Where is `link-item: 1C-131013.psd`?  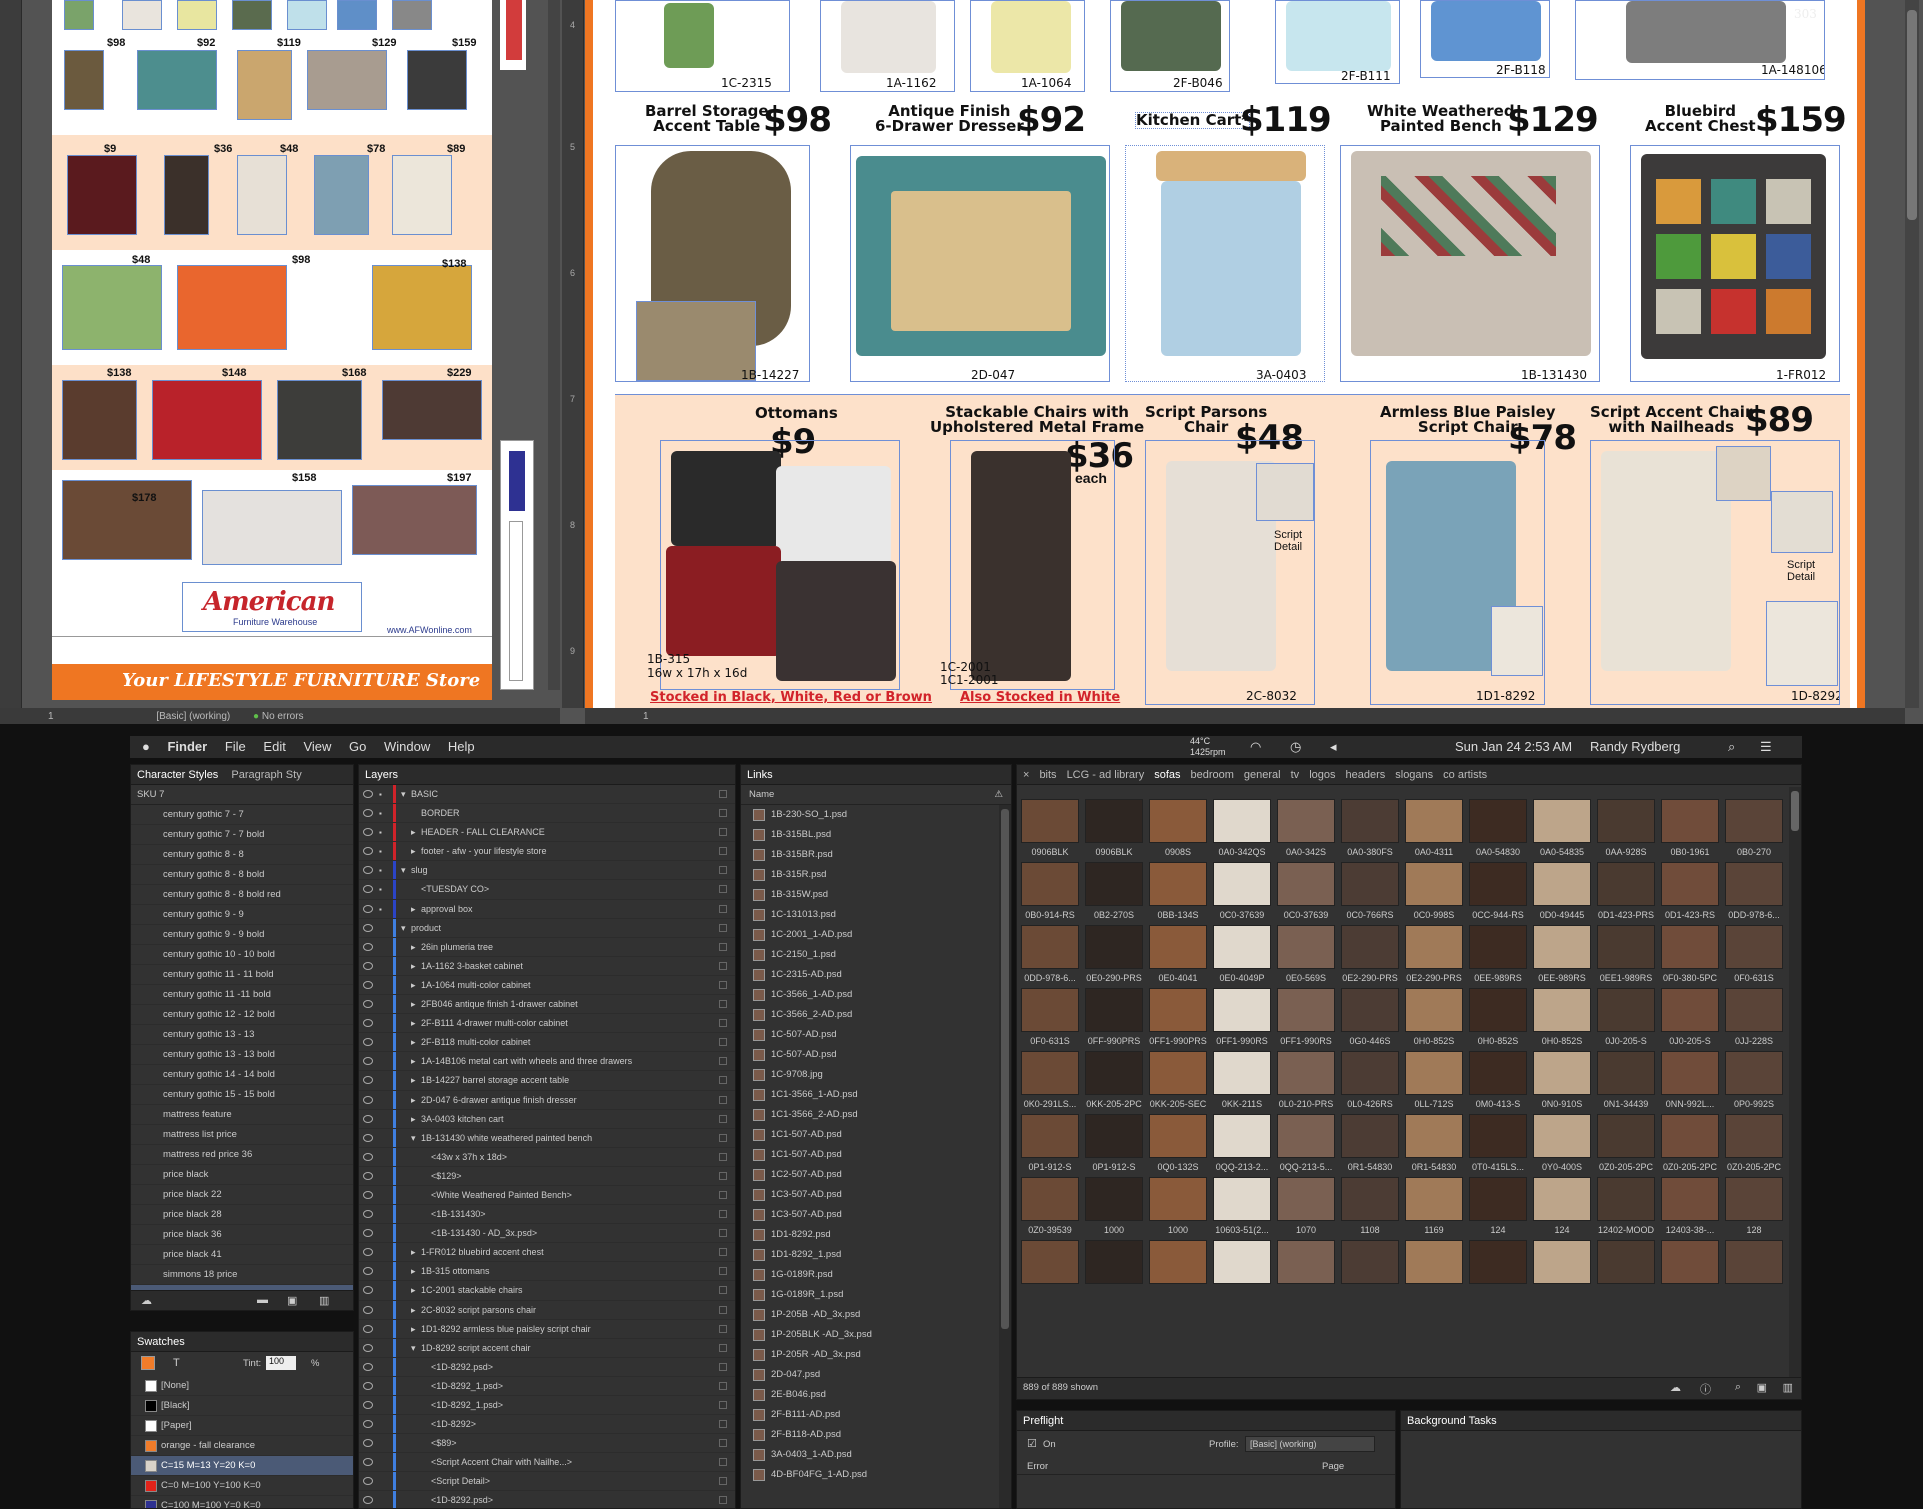 link-item: 1C-131013.psd is located at coordinates (876, 915).